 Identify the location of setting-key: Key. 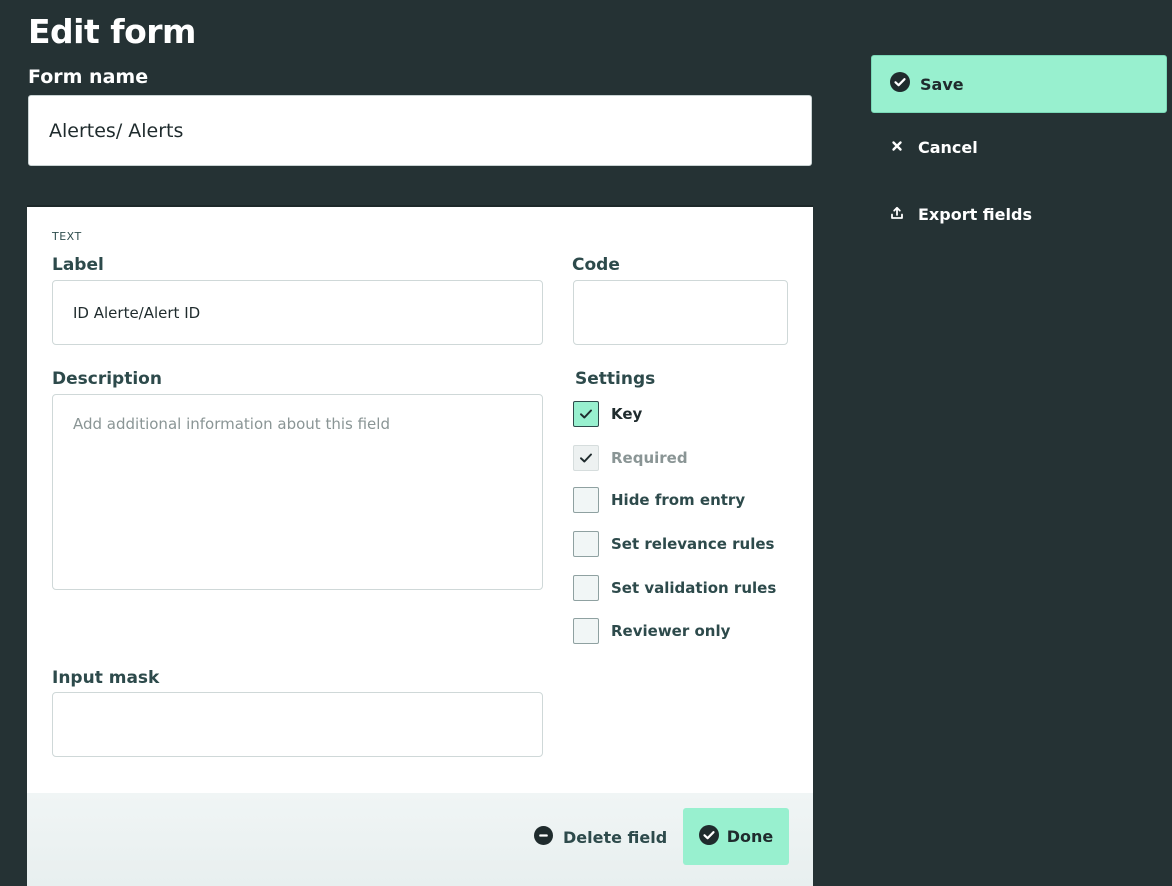
(607, 414).